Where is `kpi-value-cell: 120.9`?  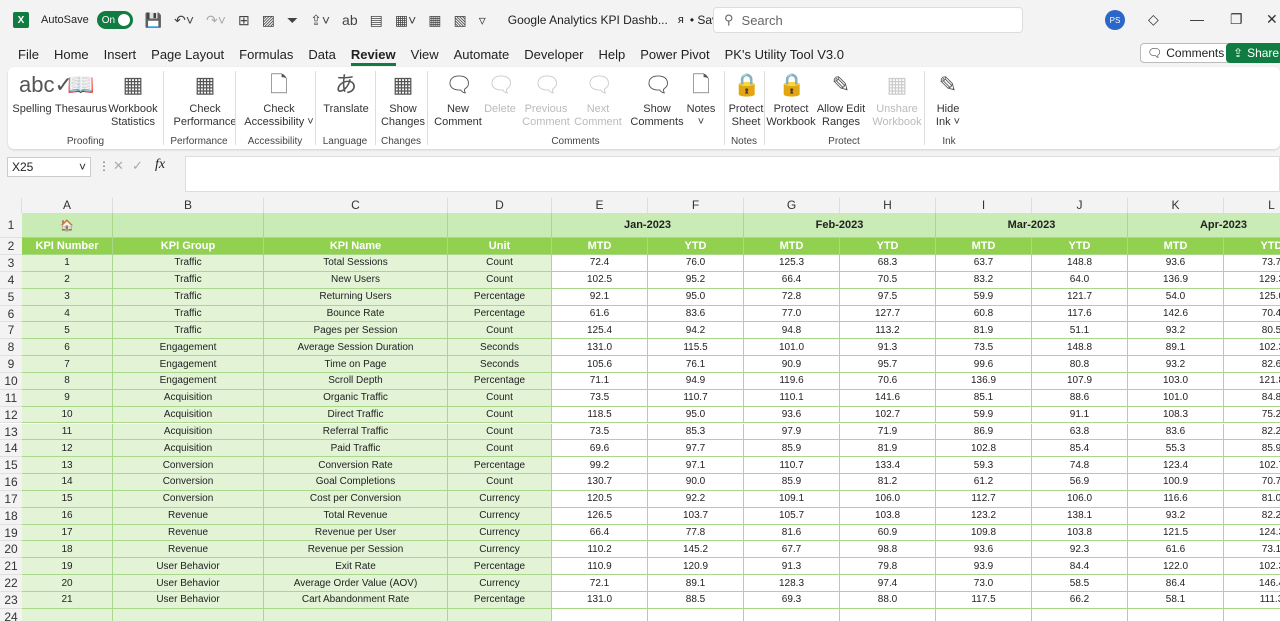 kpi-value-cell: 120.9 is located at coordinates (696, 567).